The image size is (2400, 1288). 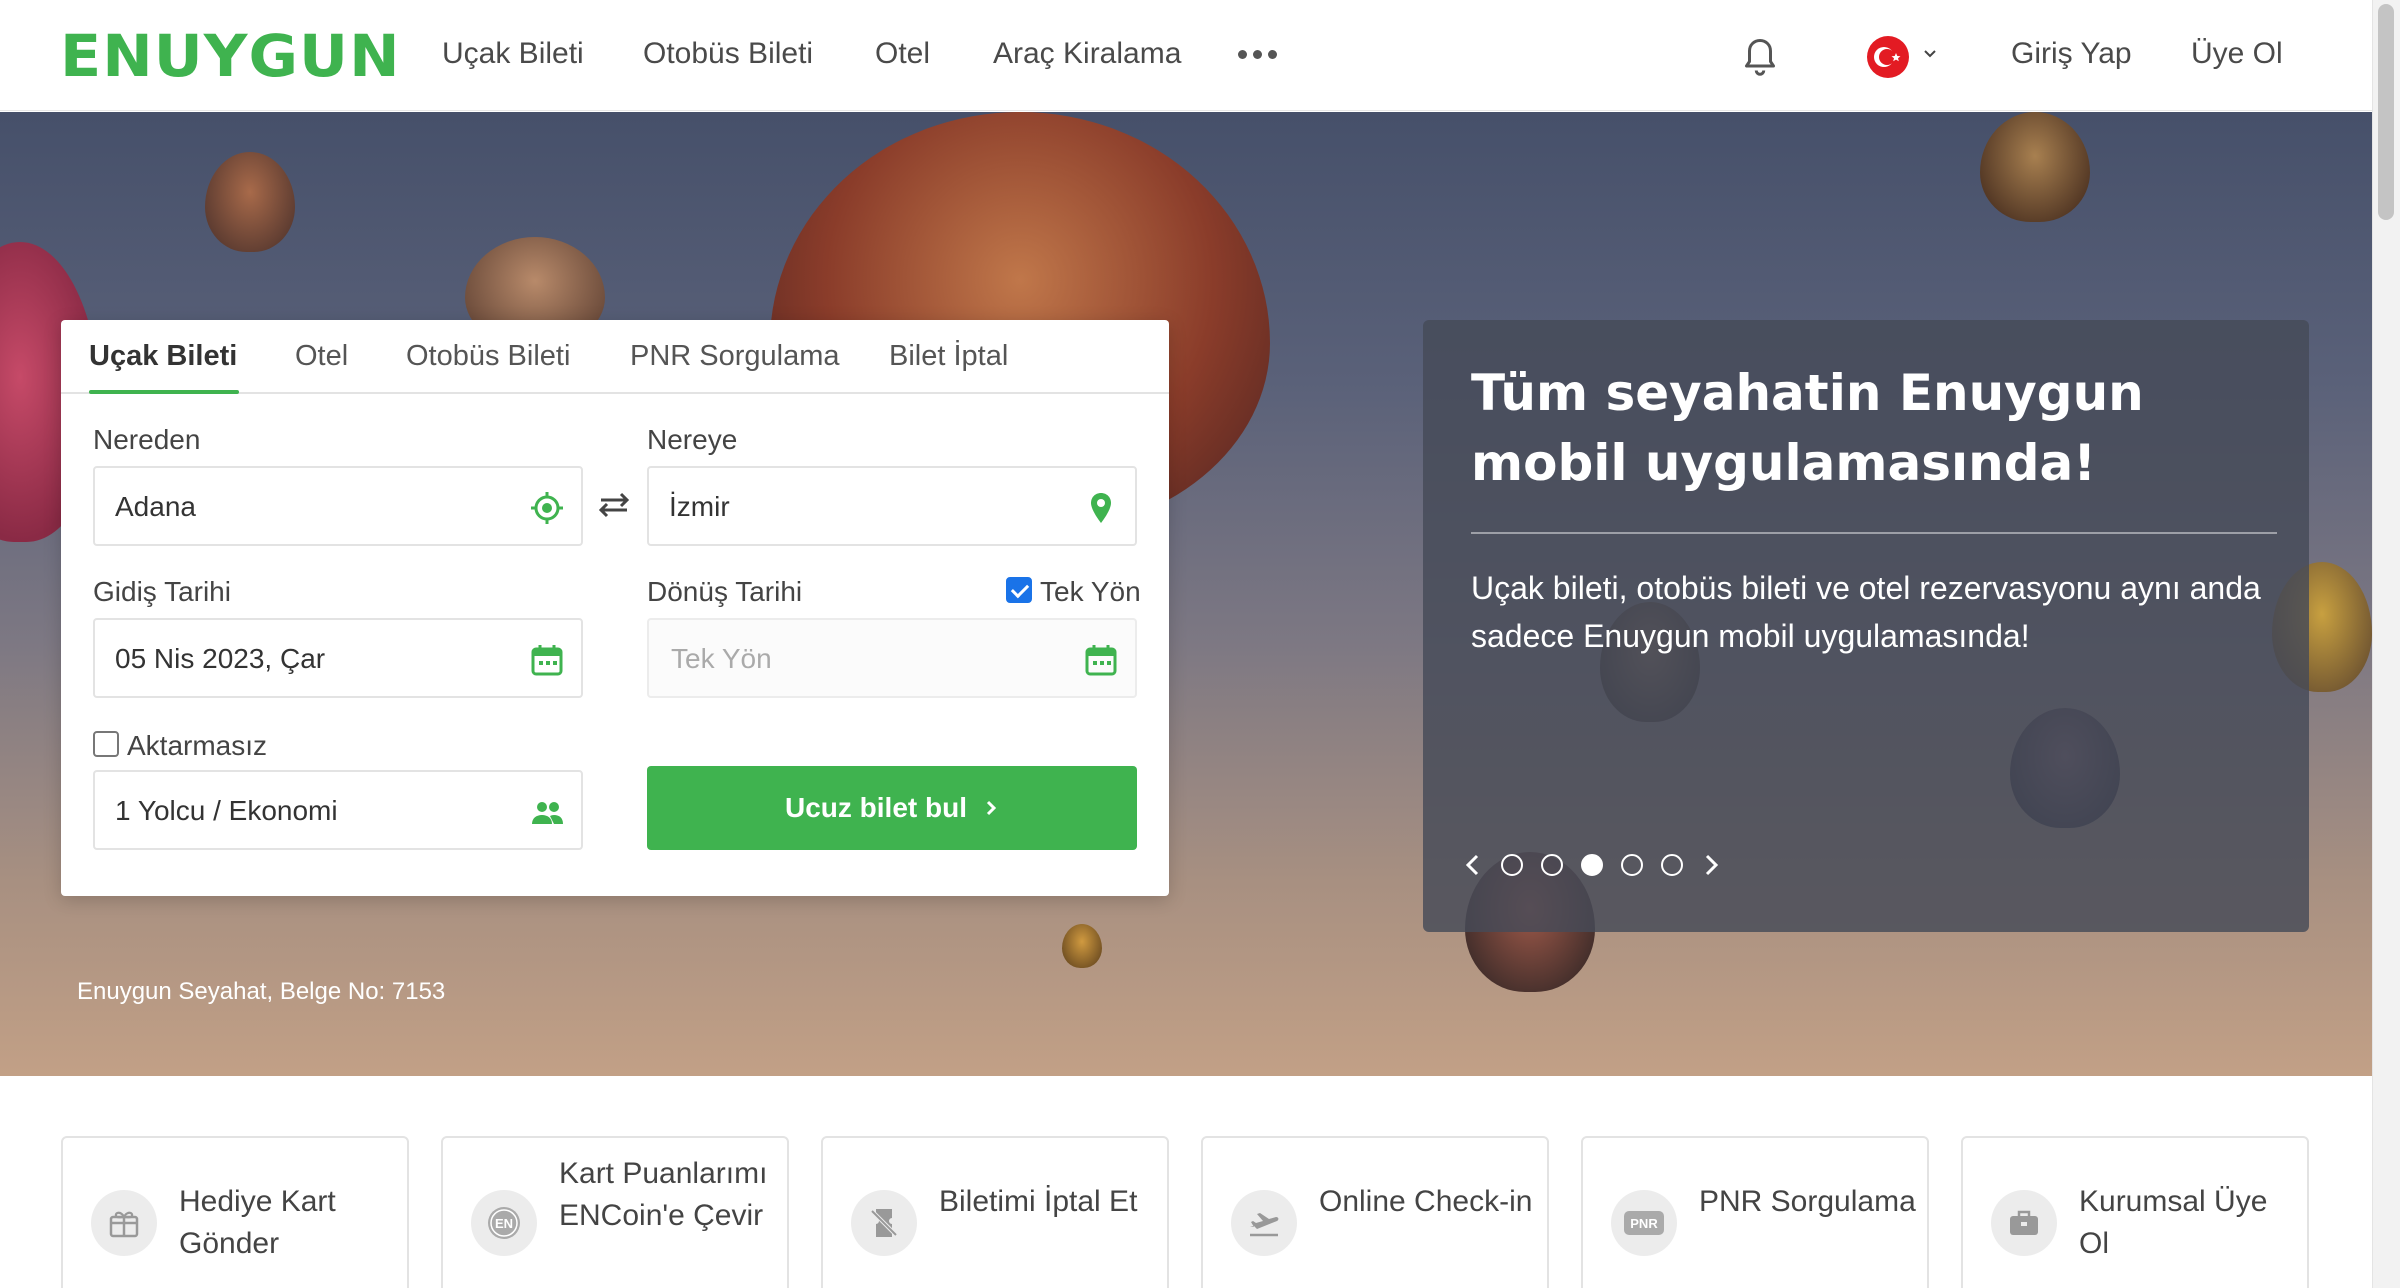 What do you see at coordinates (338, 658) in the screenshot?
I see `depart-date-field: 05 Nis 2023, Çar` at bounding box center [338, 658].